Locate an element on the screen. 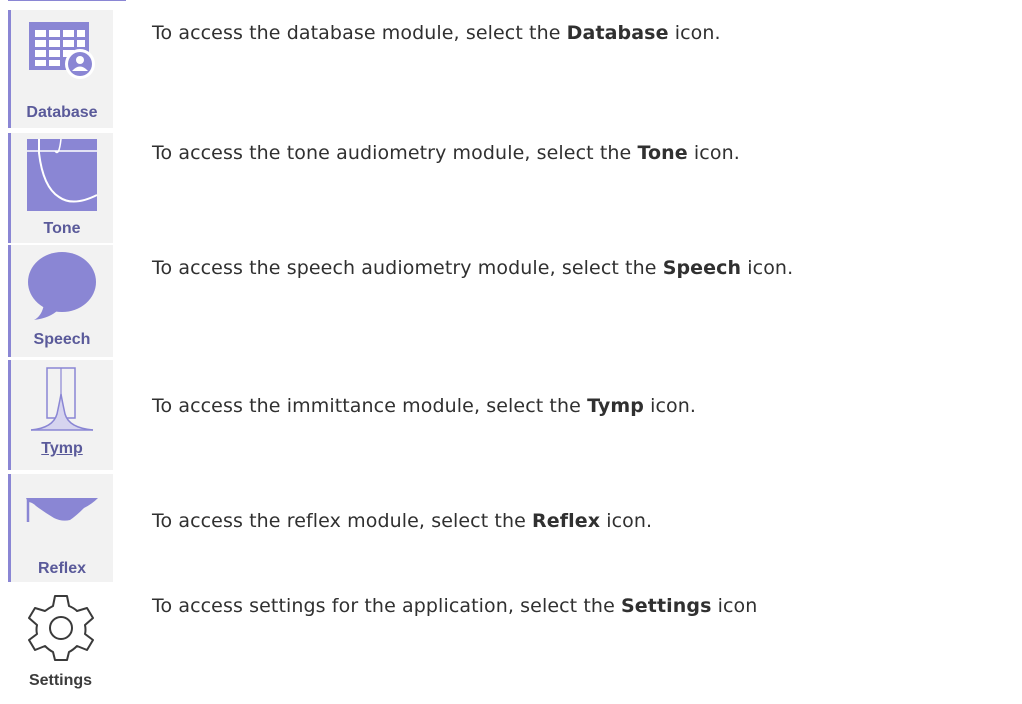  database-label: Database is located at coordinates (62, 112).